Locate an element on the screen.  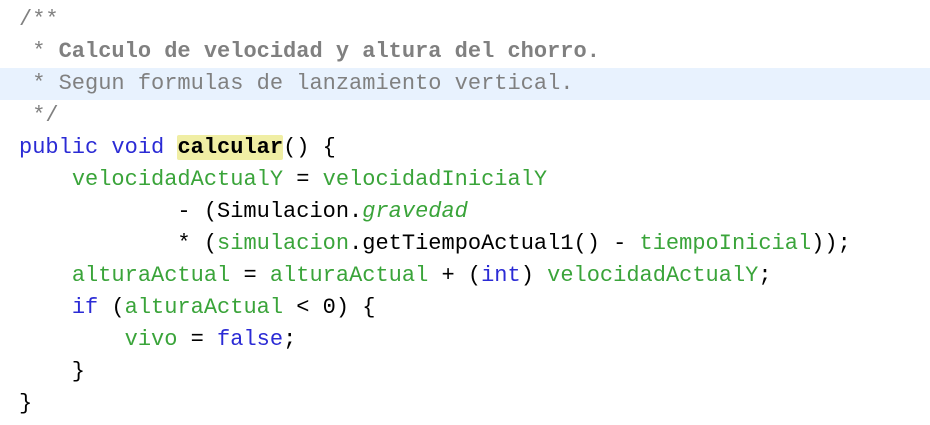
code-token-comment: /** is located at coordinates (39, 19).